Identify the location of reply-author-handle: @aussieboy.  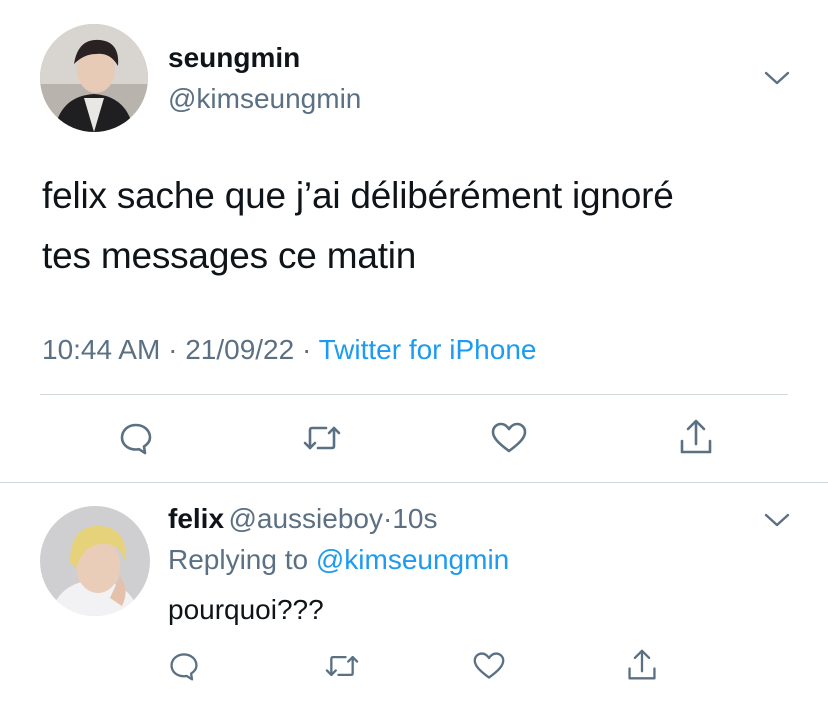
(305, 518).